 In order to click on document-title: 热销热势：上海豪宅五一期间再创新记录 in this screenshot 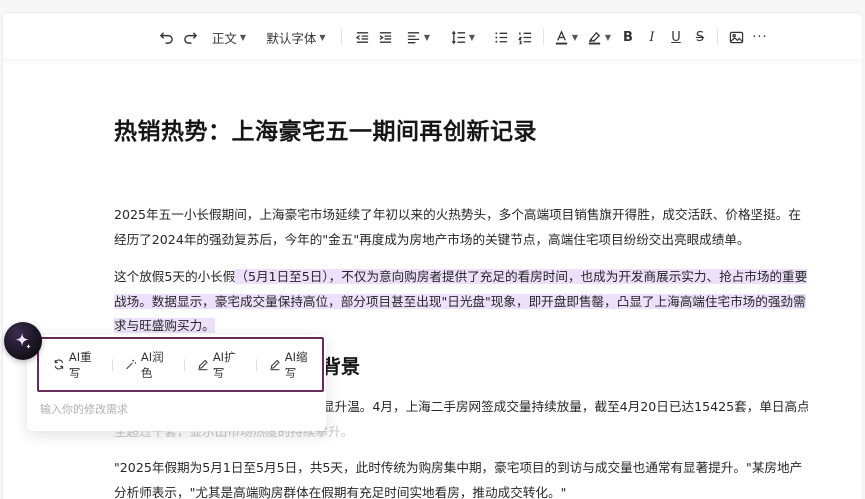, I will do `click(325, 129)`.